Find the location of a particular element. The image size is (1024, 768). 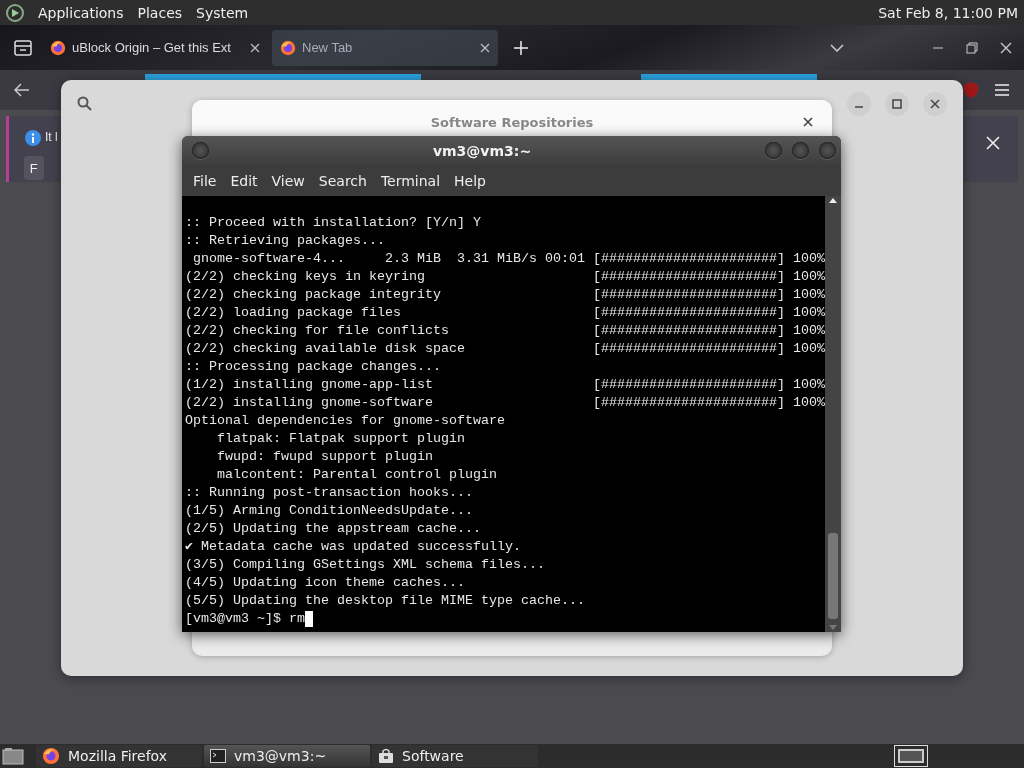

distro-logo-icon is located at coordinates (15, 12).